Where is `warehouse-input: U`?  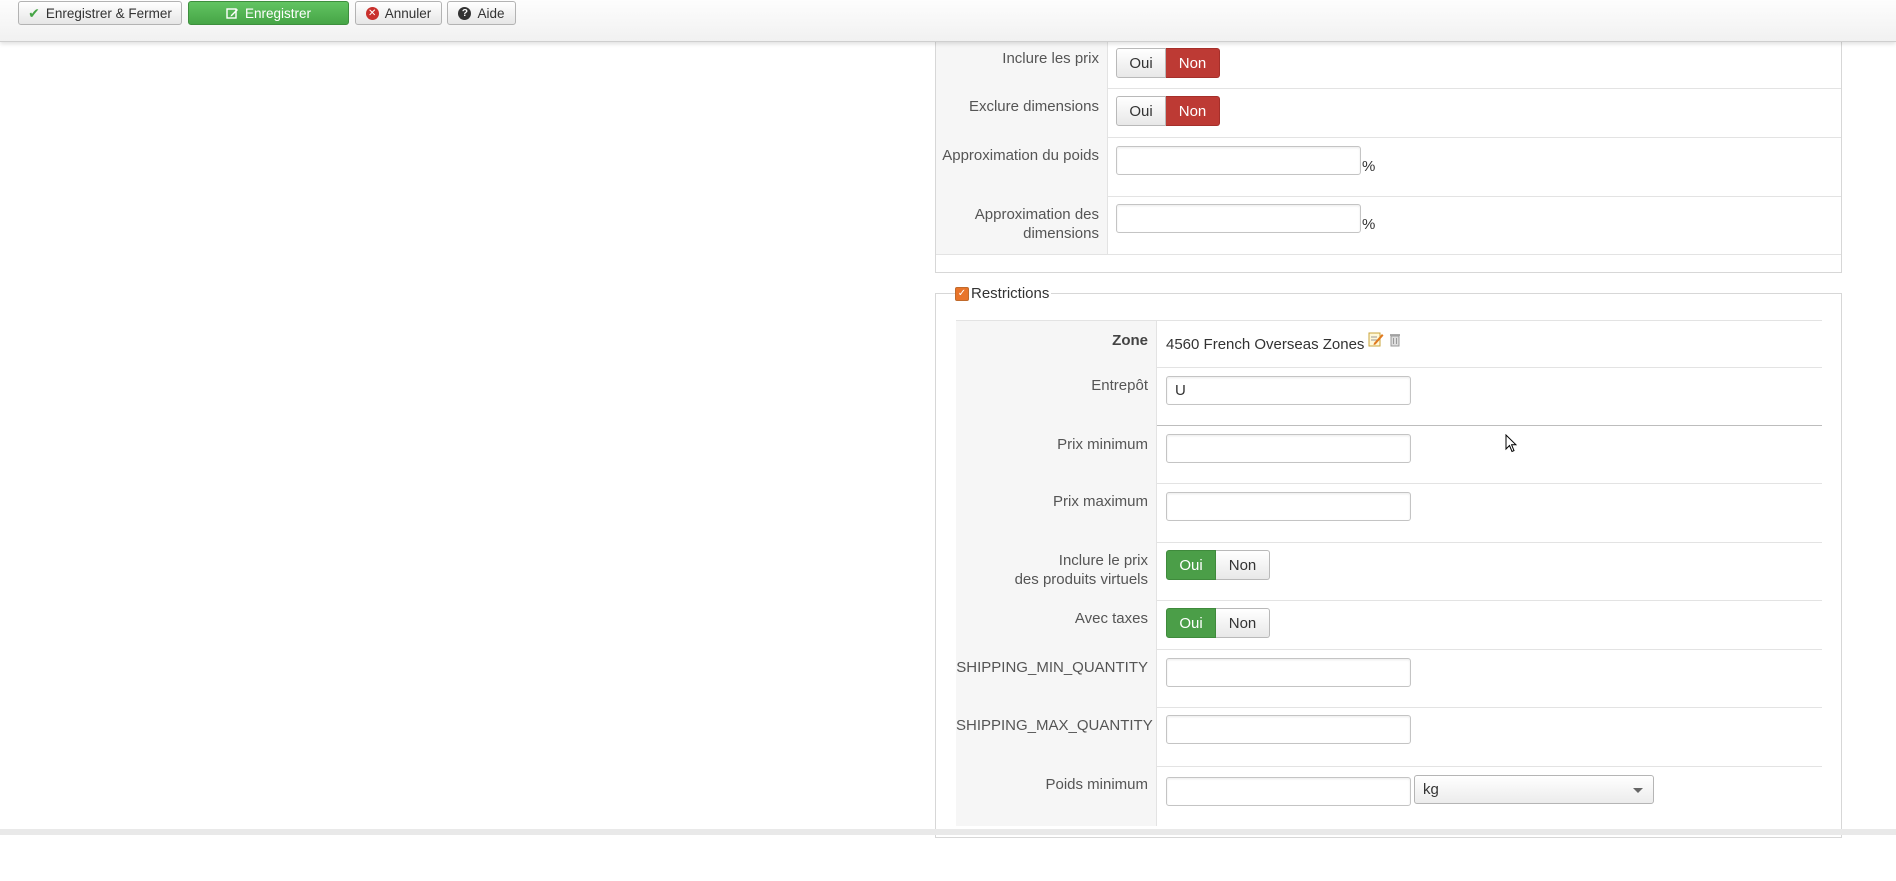
warehouse-input: U is located at coordinates (1288, 390).